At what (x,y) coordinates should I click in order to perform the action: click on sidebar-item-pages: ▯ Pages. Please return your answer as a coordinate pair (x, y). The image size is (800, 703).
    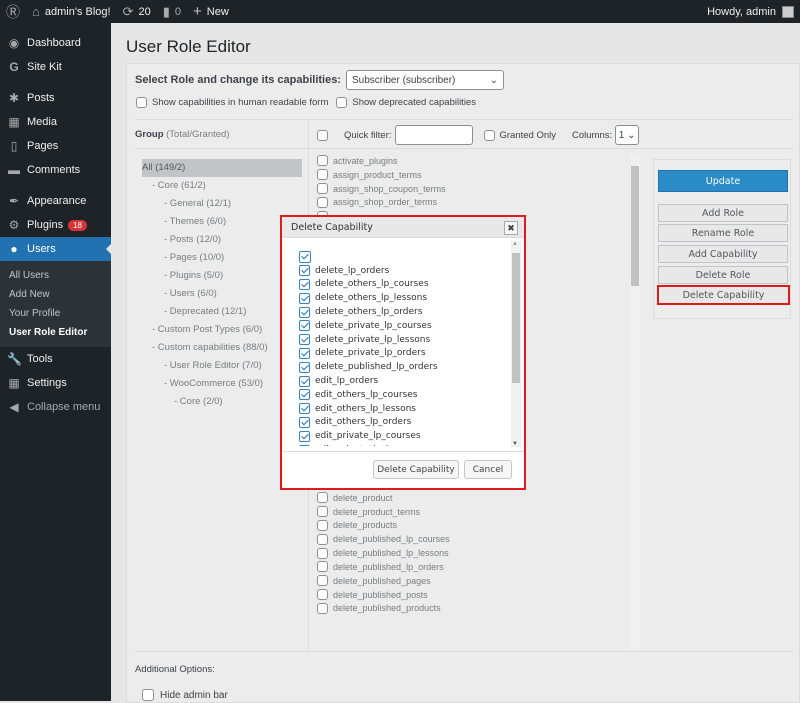
    Looking at the image, I should click on (55, 146).